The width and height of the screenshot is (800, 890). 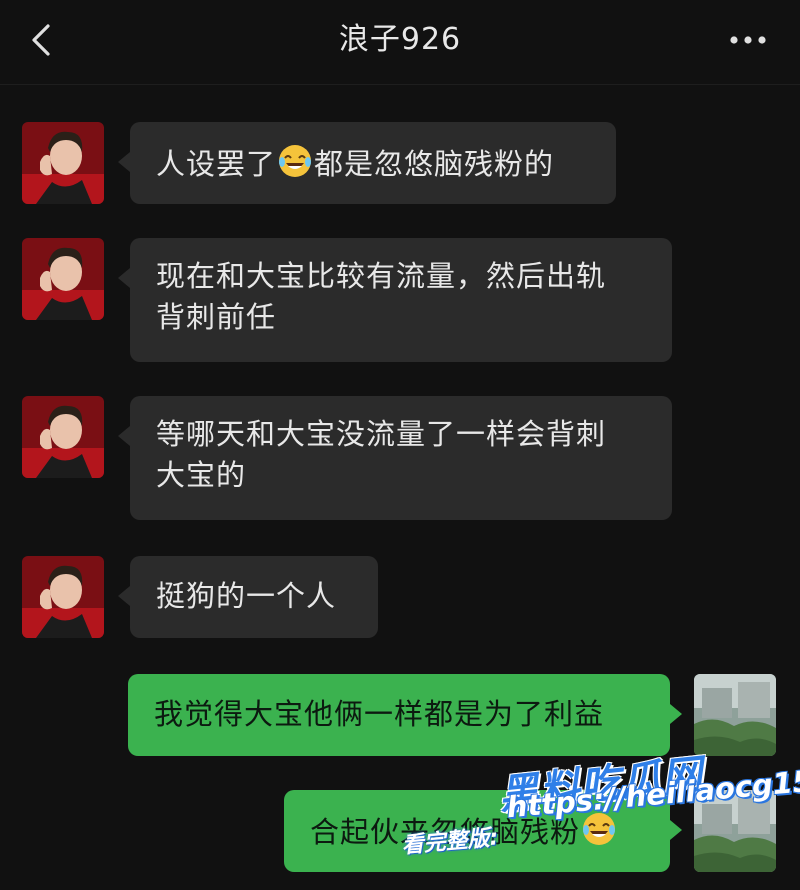 I want to click on message-bubble: 挺狗的一个人, so click(x=254, y=597).